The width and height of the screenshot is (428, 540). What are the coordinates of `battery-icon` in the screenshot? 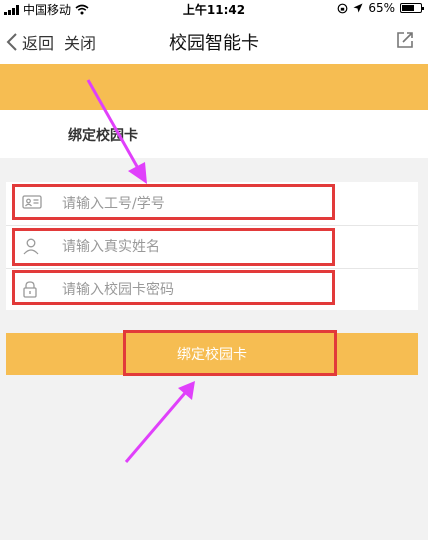 It's located at (412, 8).